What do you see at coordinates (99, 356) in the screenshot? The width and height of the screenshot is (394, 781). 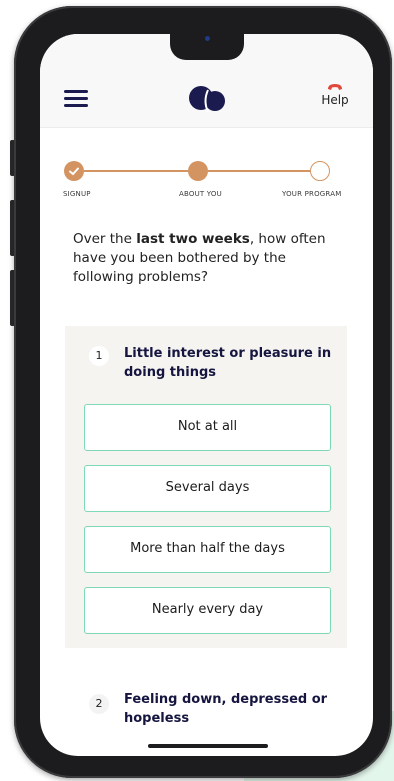 I see `question-number: 1` at bounding box center [99, 356].